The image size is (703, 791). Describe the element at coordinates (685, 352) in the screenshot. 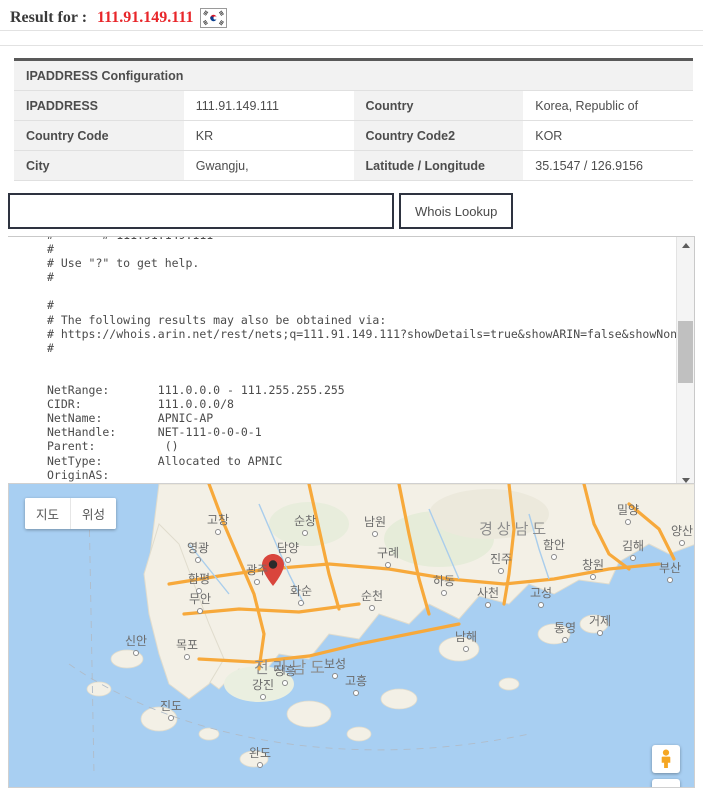

I see `scrollbar-thumb` at that location.